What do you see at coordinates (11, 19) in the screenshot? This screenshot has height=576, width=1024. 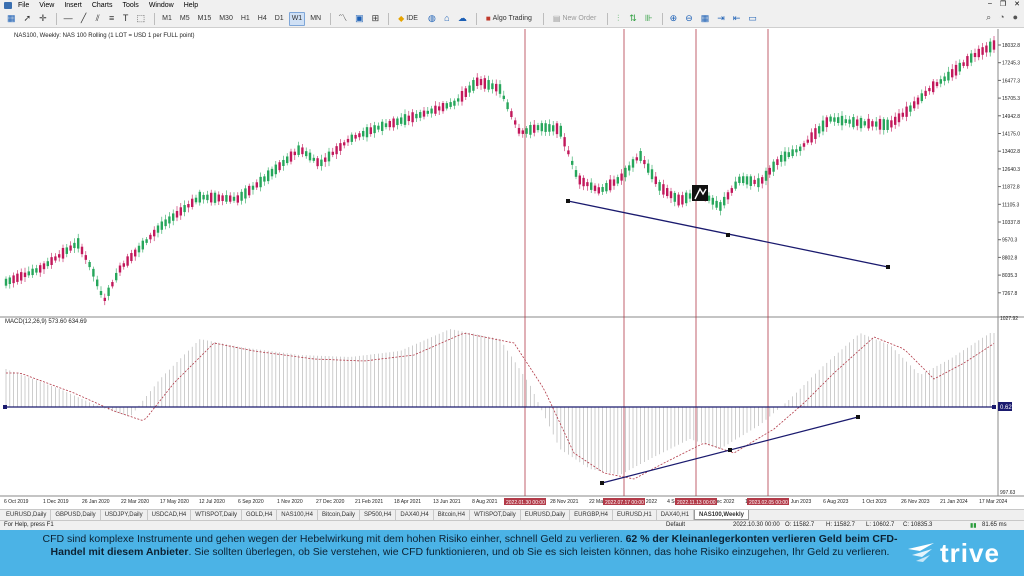 I see `new-chart-icon: ▦` at bounding box center [11, 19].